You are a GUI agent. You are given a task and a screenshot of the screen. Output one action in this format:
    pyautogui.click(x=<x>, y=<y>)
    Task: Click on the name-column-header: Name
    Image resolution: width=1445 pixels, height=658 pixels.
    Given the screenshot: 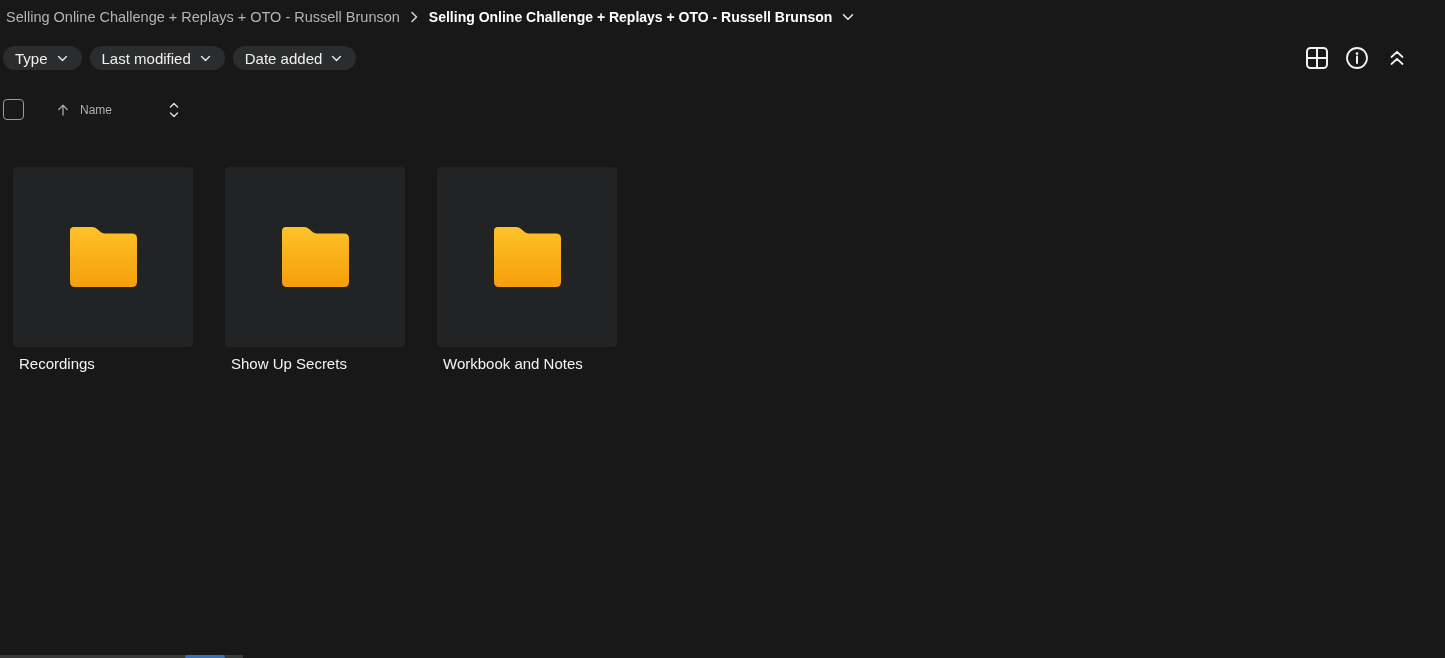 What is the action you would take?
    pyautogui.click(x=96, y=109)
    